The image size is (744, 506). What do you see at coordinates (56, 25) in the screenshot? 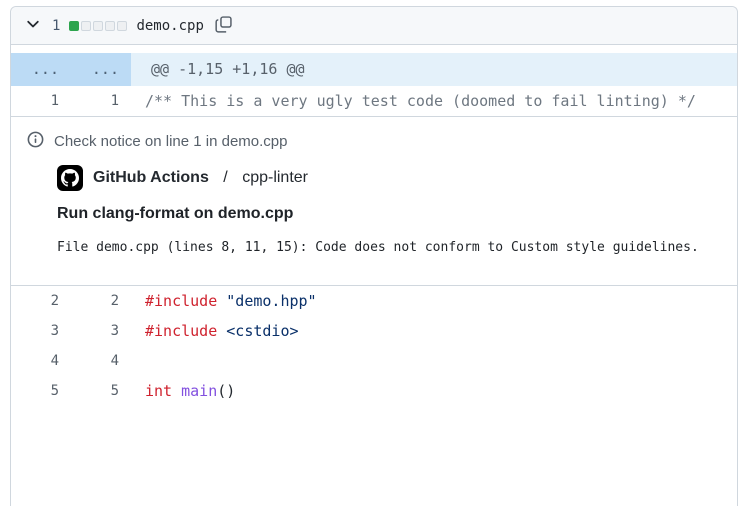
I see `changed-lines-count: 1` at bounding box center [56, 25].